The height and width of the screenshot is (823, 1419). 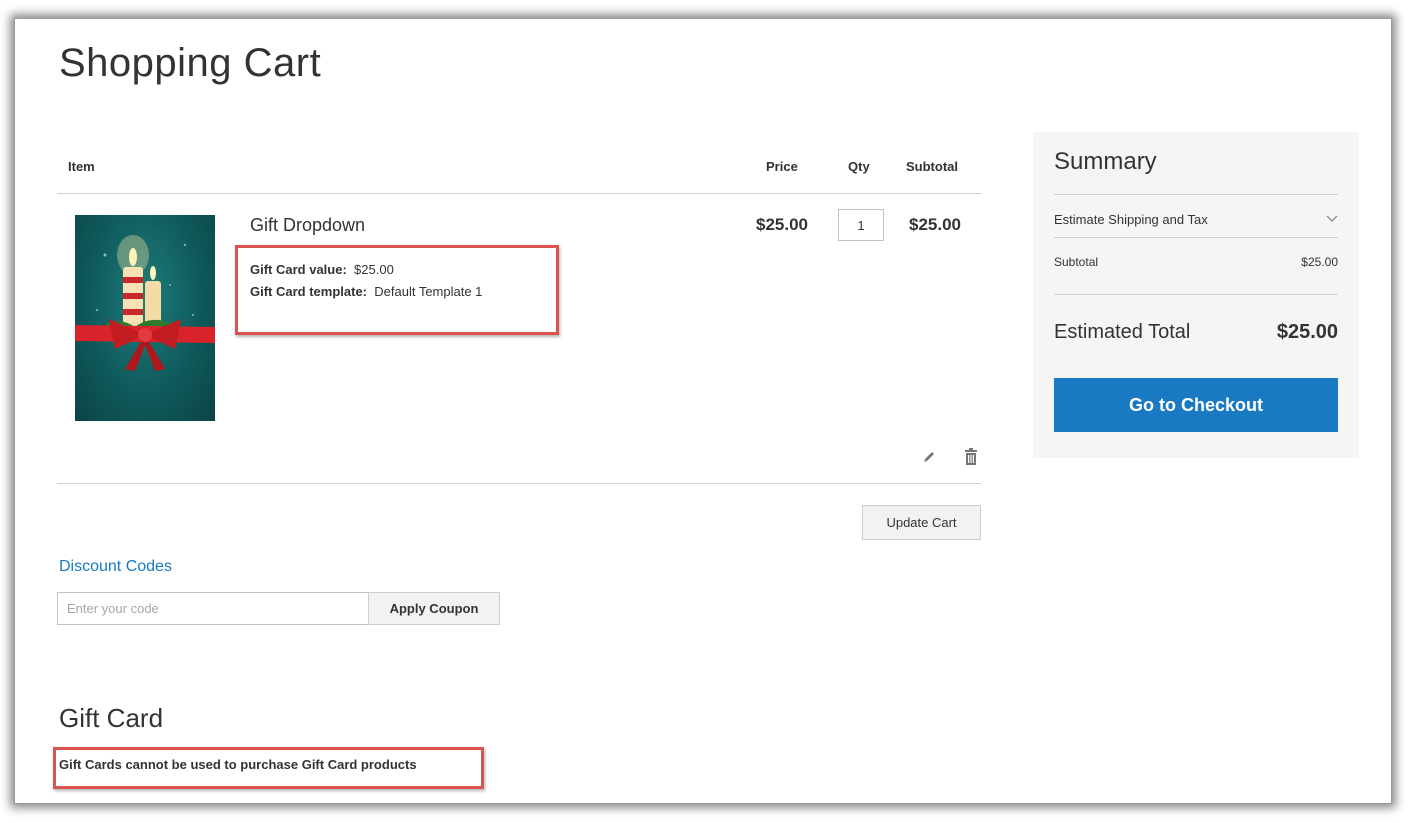 I want to click on page-title: Shopping Cart, so click(x=190, y=63).